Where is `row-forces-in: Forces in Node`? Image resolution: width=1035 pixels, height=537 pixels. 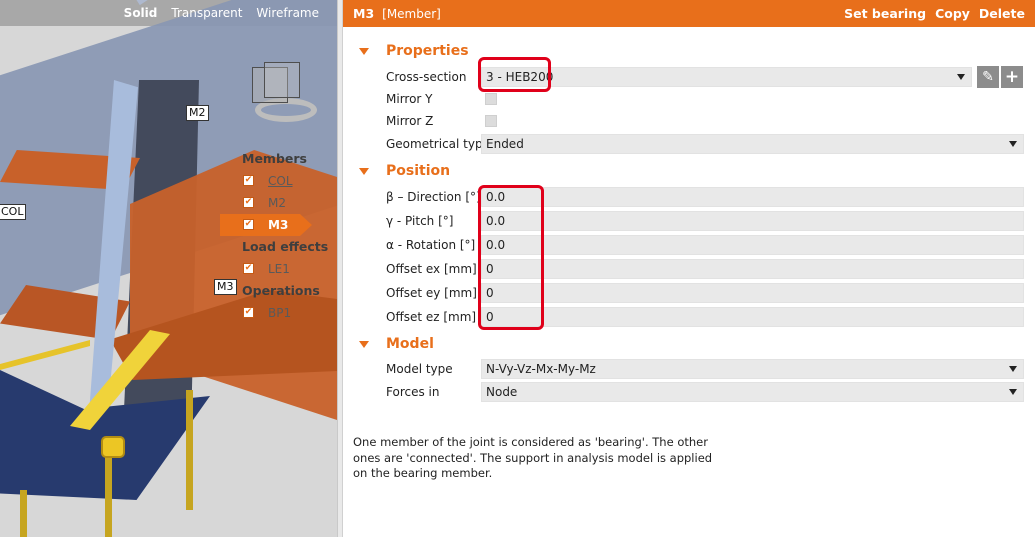
row-forces-in: Forces in Node is located at coordinates (705, 392).